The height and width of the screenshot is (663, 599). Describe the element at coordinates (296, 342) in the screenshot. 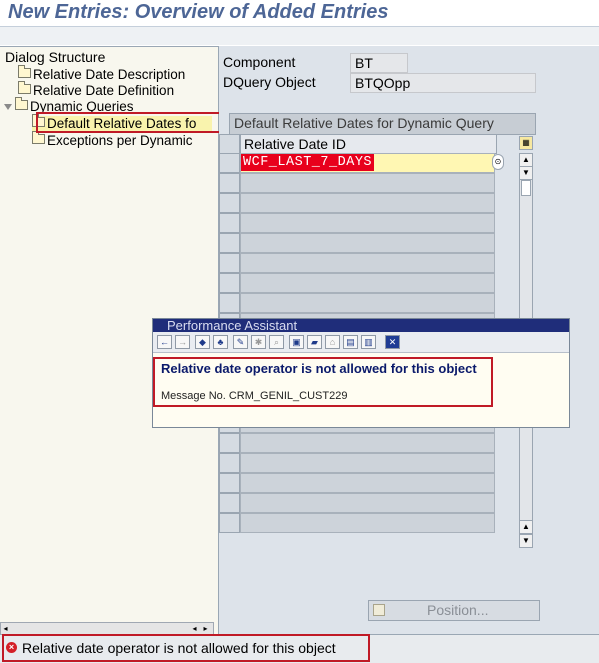

I see `display-icon: ▣` at that location.